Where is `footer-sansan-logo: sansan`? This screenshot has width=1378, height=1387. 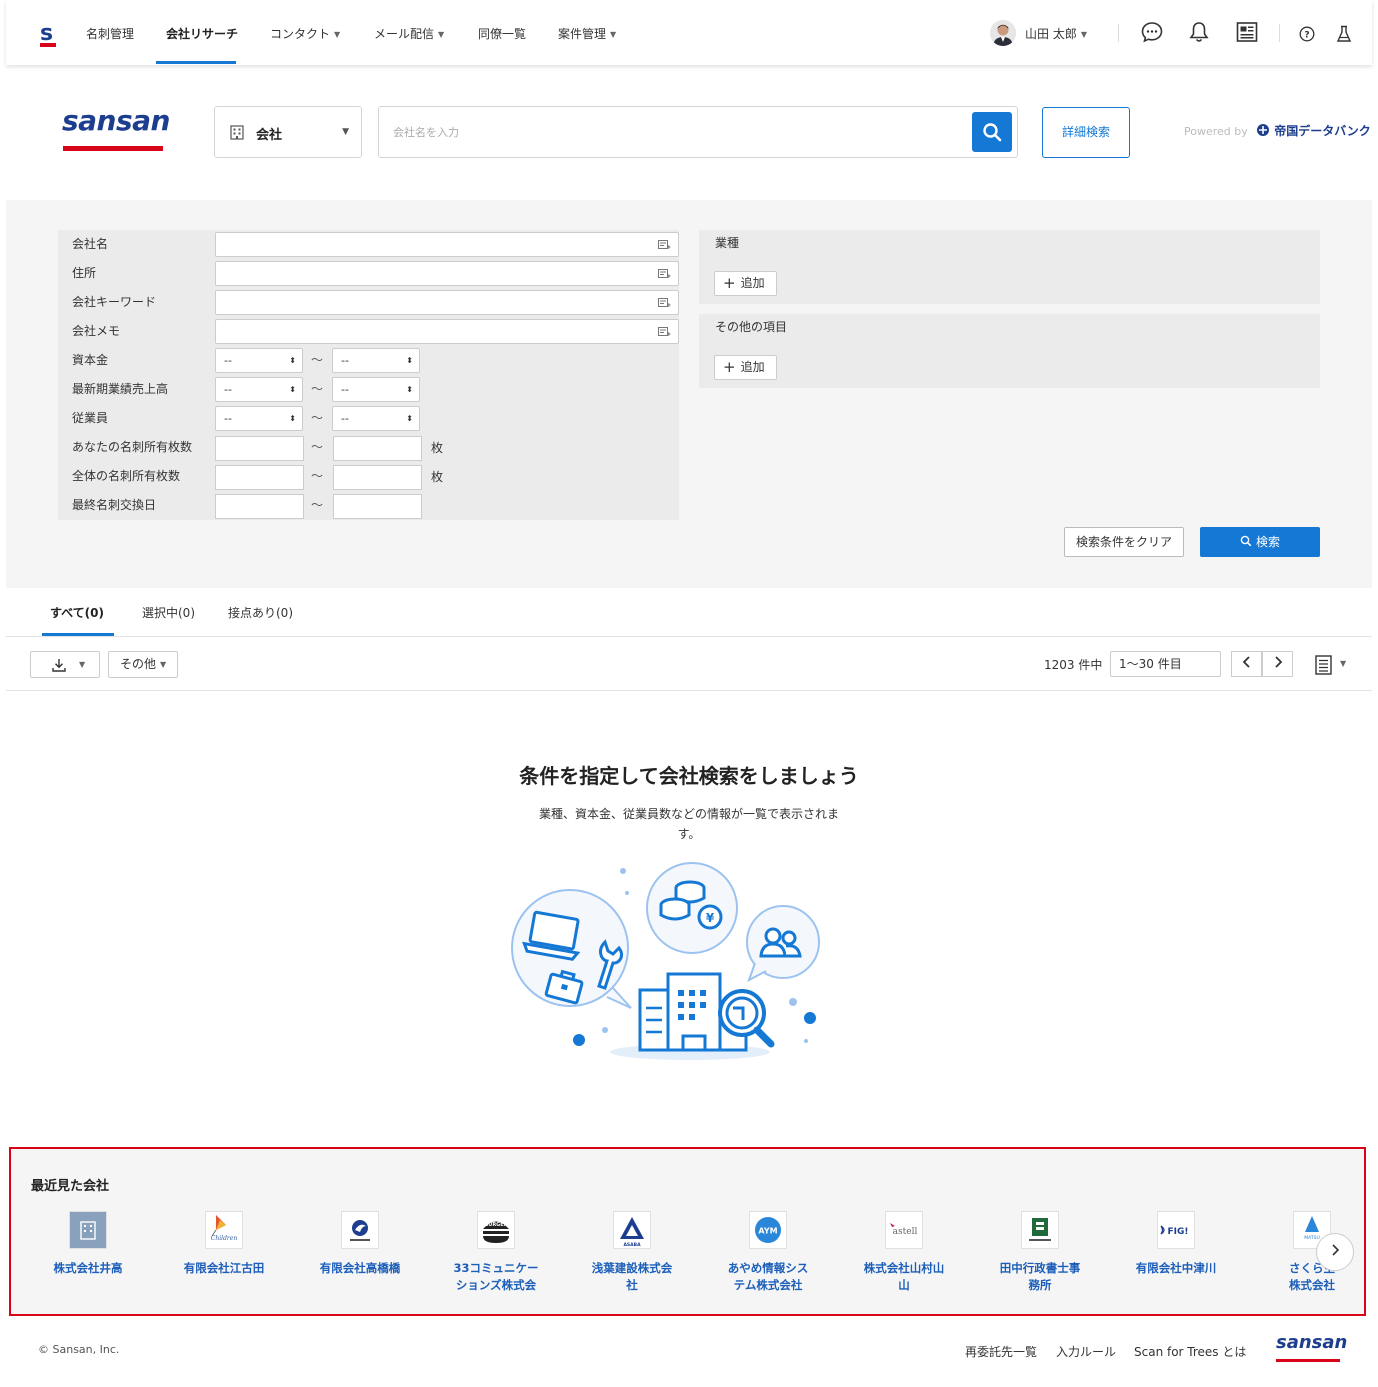
footer-sansan-logo: sansan is located at coordinates (1311, 1342).